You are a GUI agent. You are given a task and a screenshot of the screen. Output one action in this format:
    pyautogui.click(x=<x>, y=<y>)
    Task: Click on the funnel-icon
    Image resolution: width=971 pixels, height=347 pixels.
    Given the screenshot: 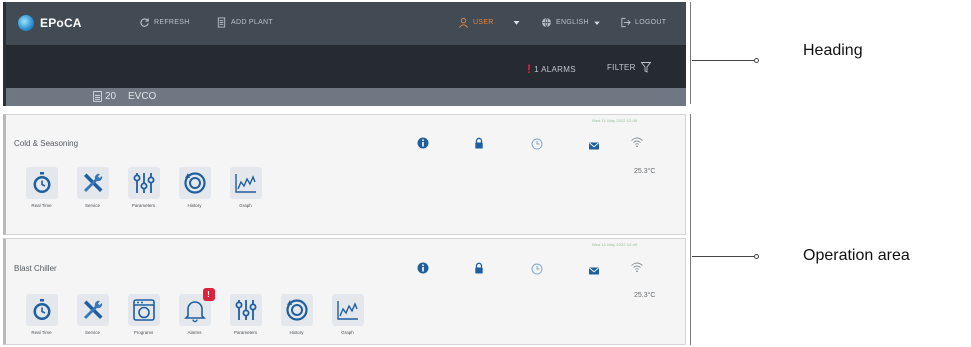 What is the action you would take?
    pyautogui.click(x=645, y=67)
    